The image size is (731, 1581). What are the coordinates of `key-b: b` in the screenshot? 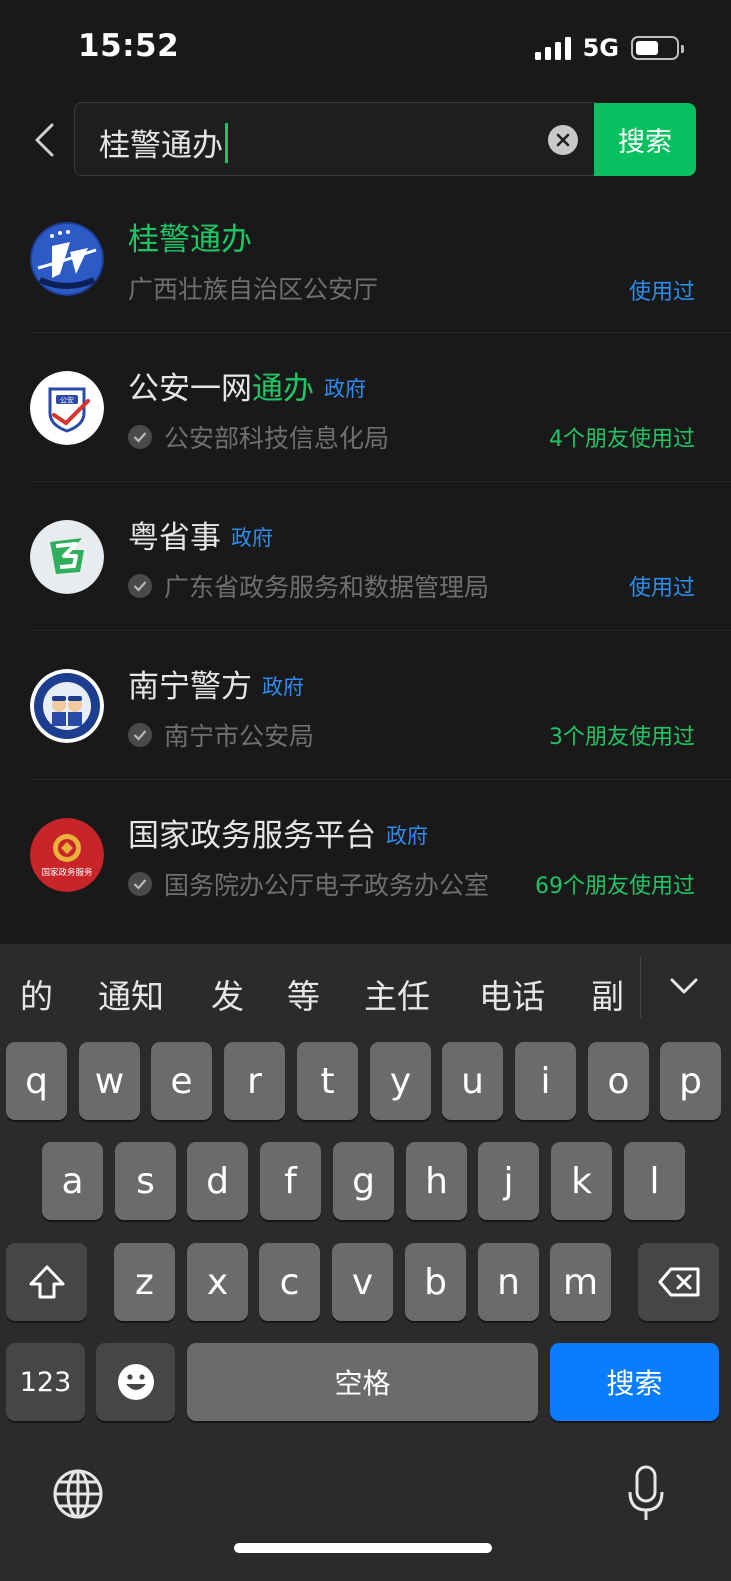 It's located at (435, 1282).